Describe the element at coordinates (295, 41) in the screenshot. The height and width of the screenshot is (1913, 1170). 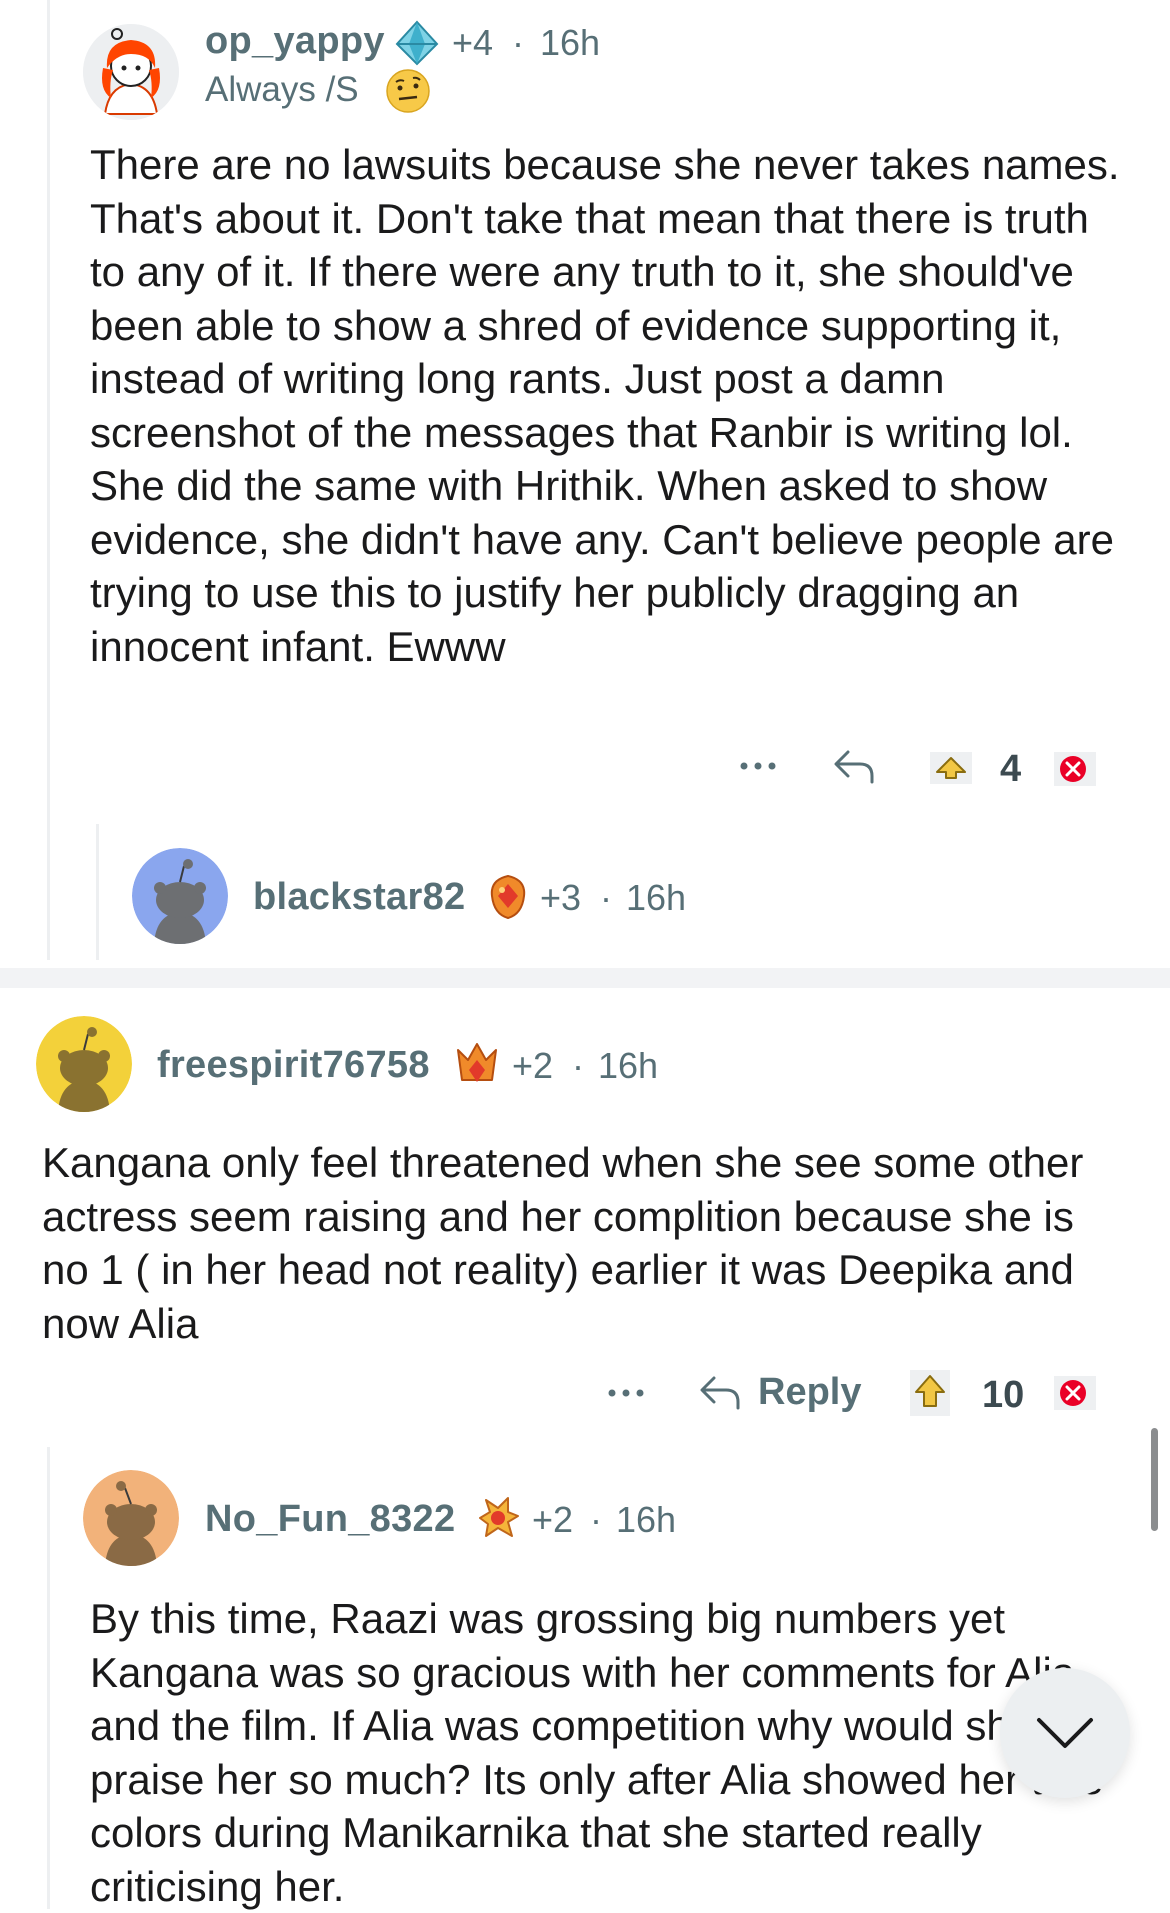
I see `username: op_yappy` at that location.